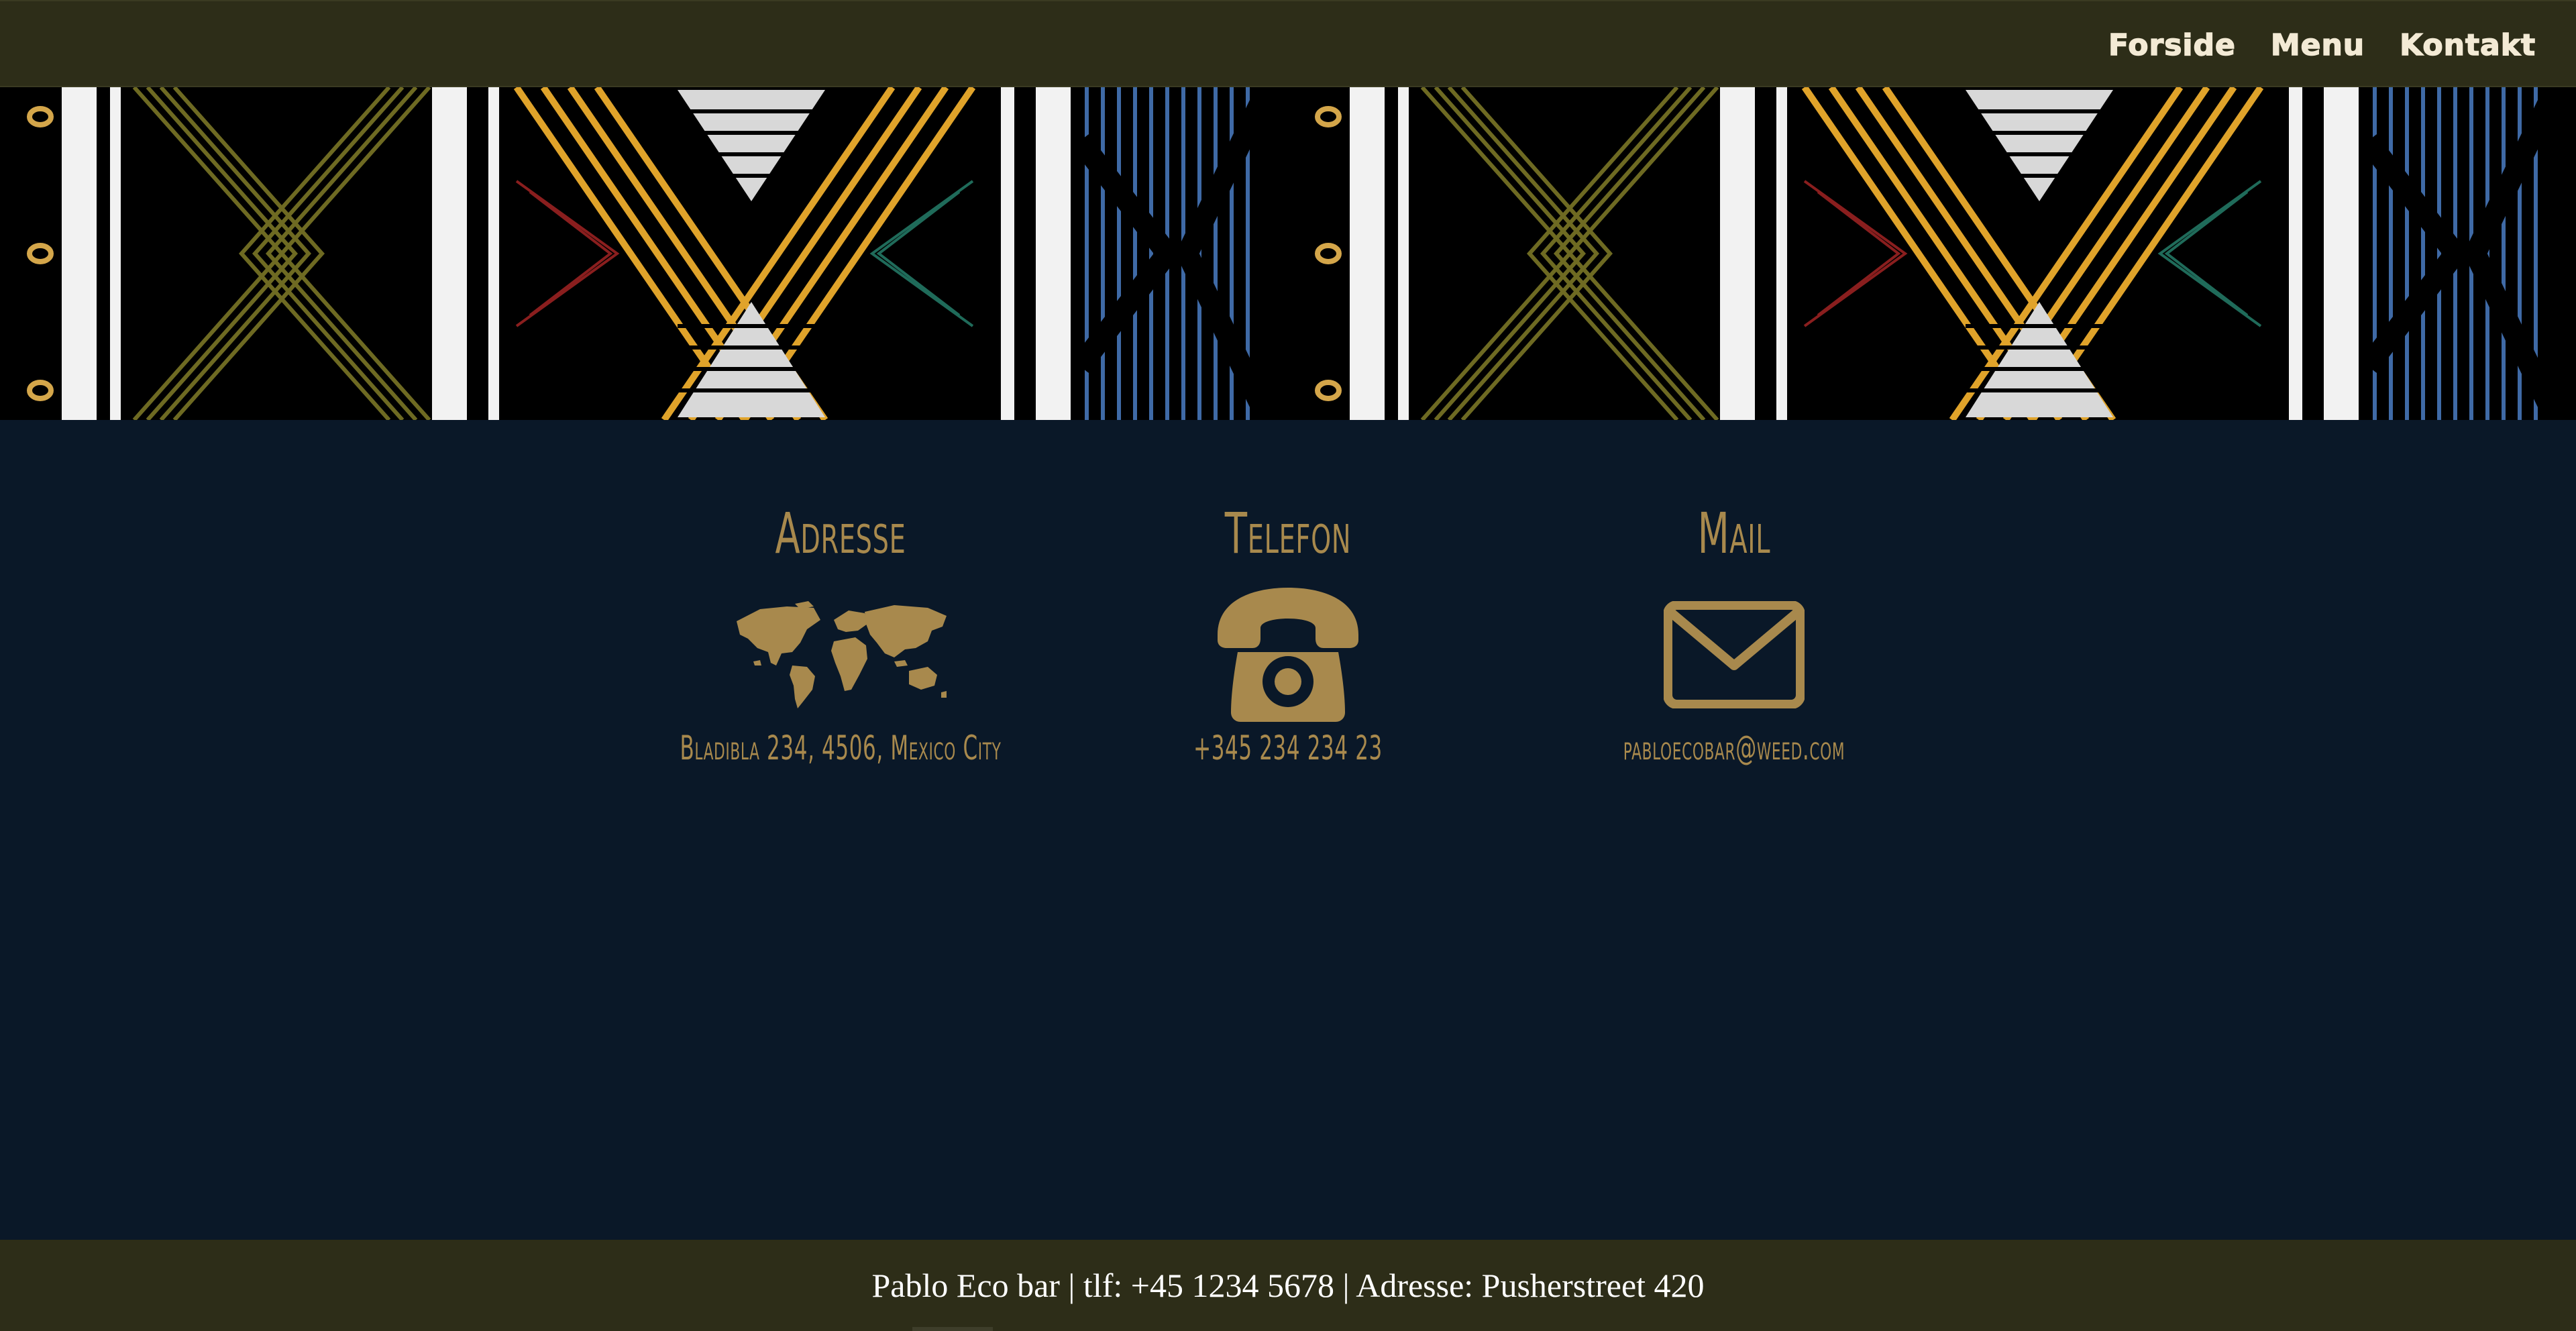 Image resolution: width=2576 pixels, height=1331 pixels. I want to click on scroll-indicator, so click(952, 1329).